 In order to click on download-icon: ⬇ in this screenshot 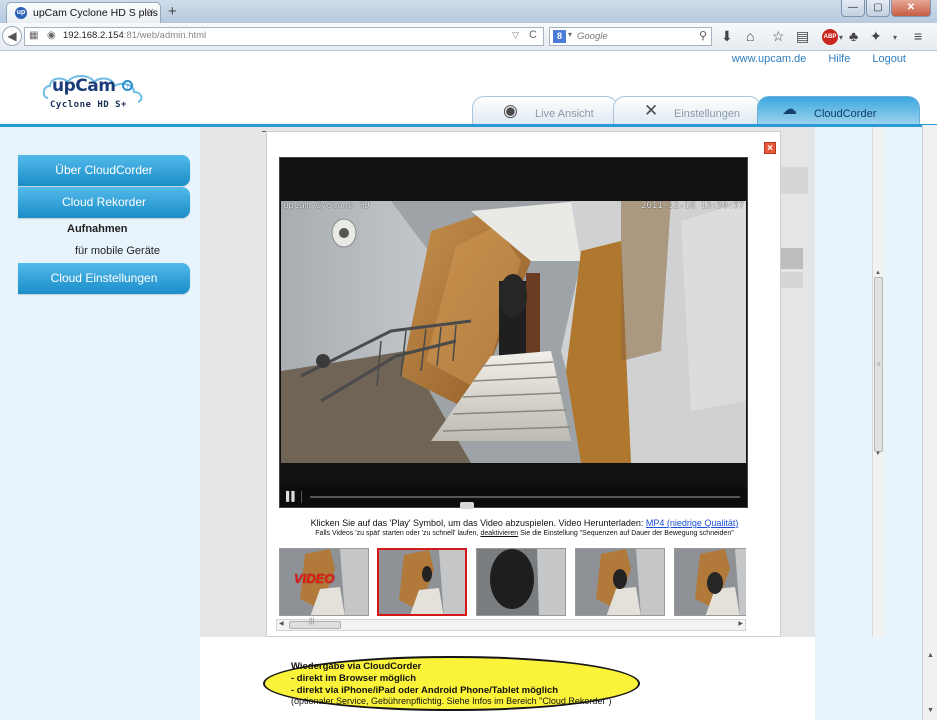, I will do `click(727, 36)`.